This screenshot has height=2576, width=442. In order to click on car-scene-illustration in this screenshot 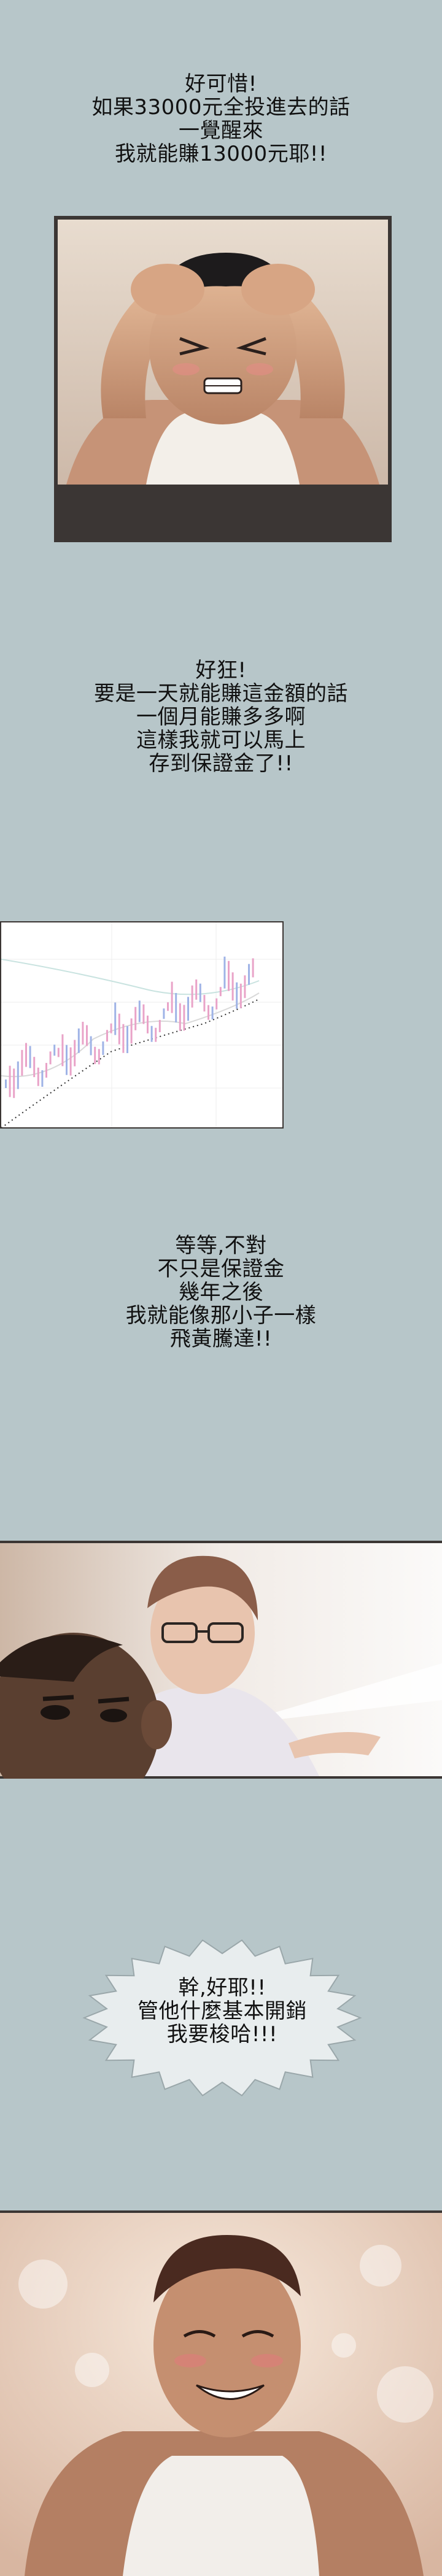, I will do `click(221, 1661)`.